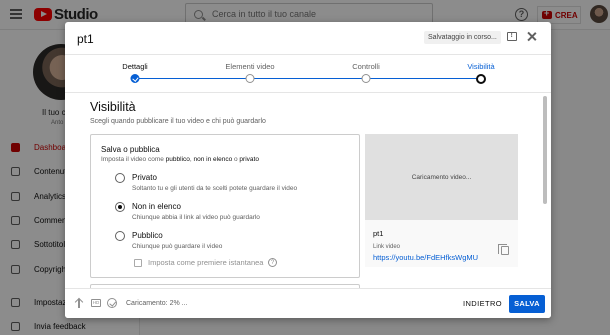 The width and height of the screenshot is (610, 335). Describe the element at coordinates (177, 246) in the screenshot. I see `radio-desc-public: Chiunque può guardare il video` at that location.